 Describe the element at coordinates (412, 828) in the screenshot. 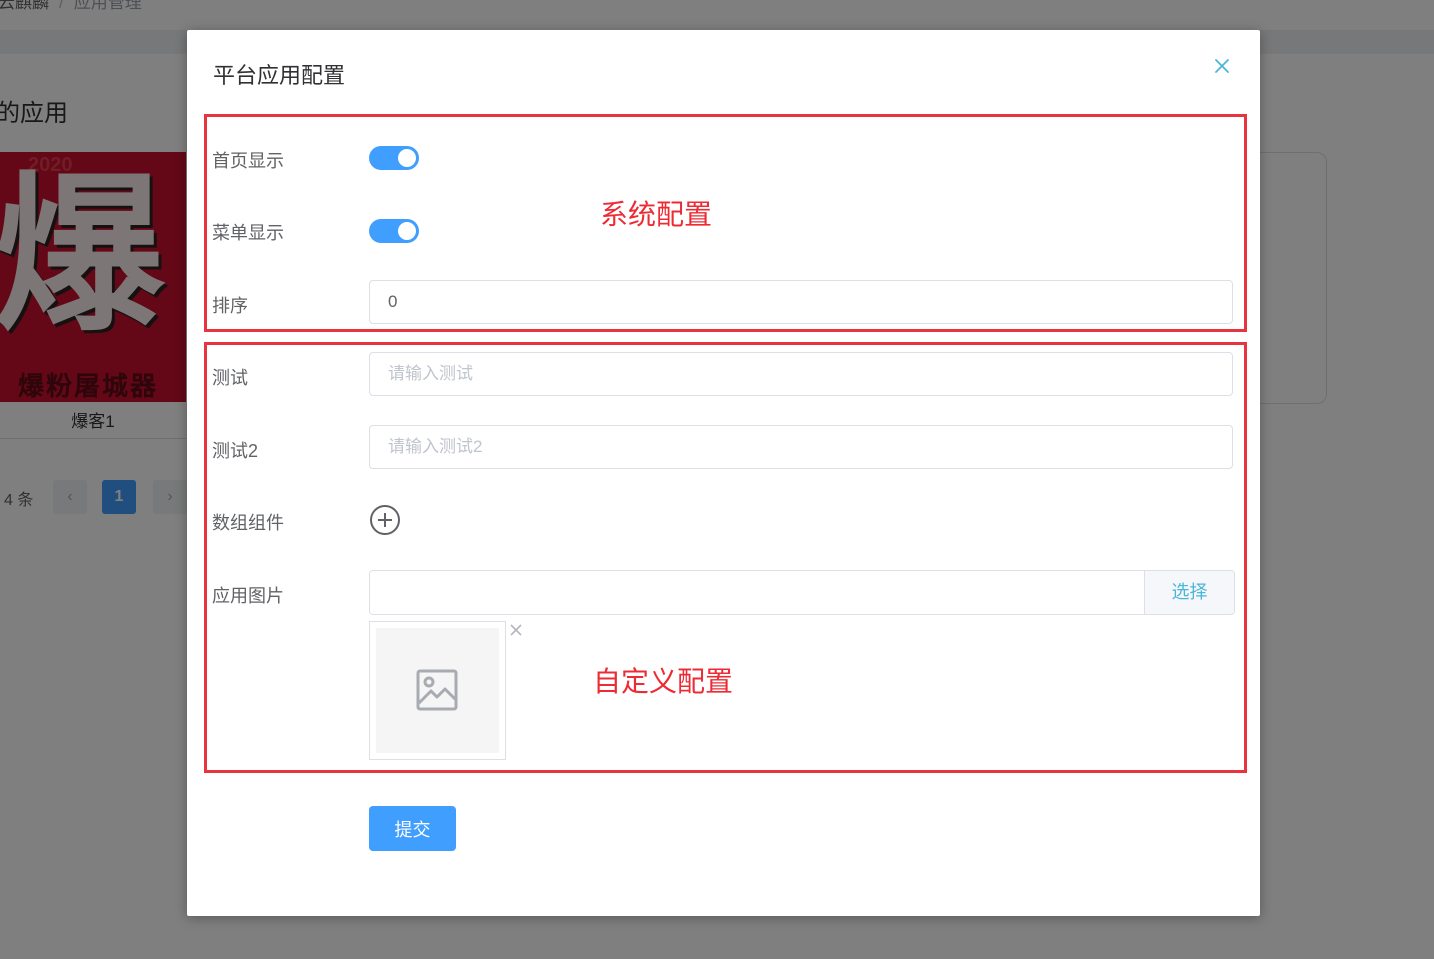

I see `submit-button: 提交` at that location.